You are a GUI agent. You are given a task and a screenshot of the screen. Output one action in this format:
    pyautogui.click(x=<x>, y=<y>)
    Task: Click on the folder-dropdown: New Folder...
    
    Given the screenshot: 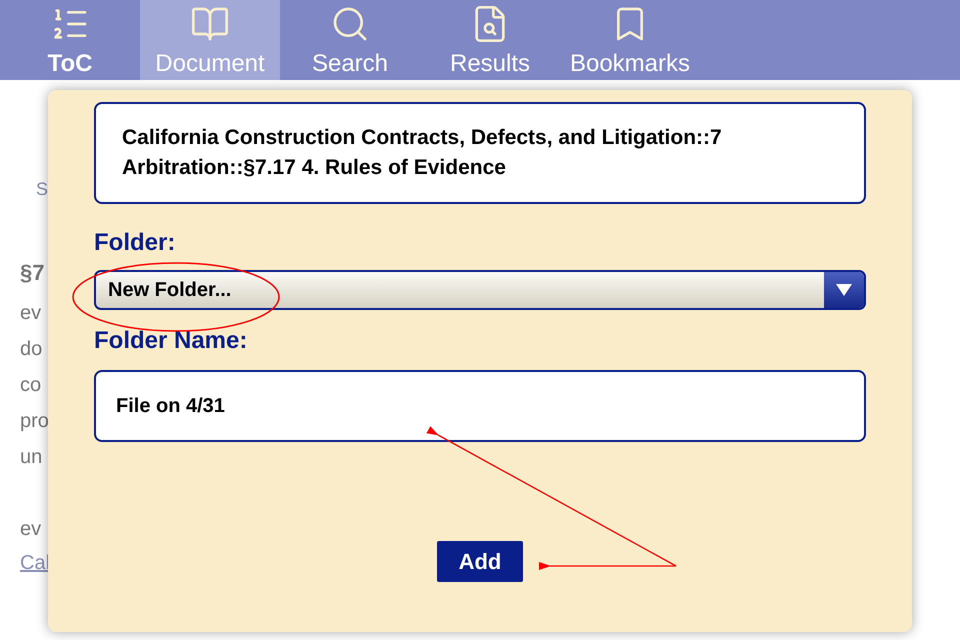 What is the action you would take?
    pyautogui.click(x=480, y=290)
    